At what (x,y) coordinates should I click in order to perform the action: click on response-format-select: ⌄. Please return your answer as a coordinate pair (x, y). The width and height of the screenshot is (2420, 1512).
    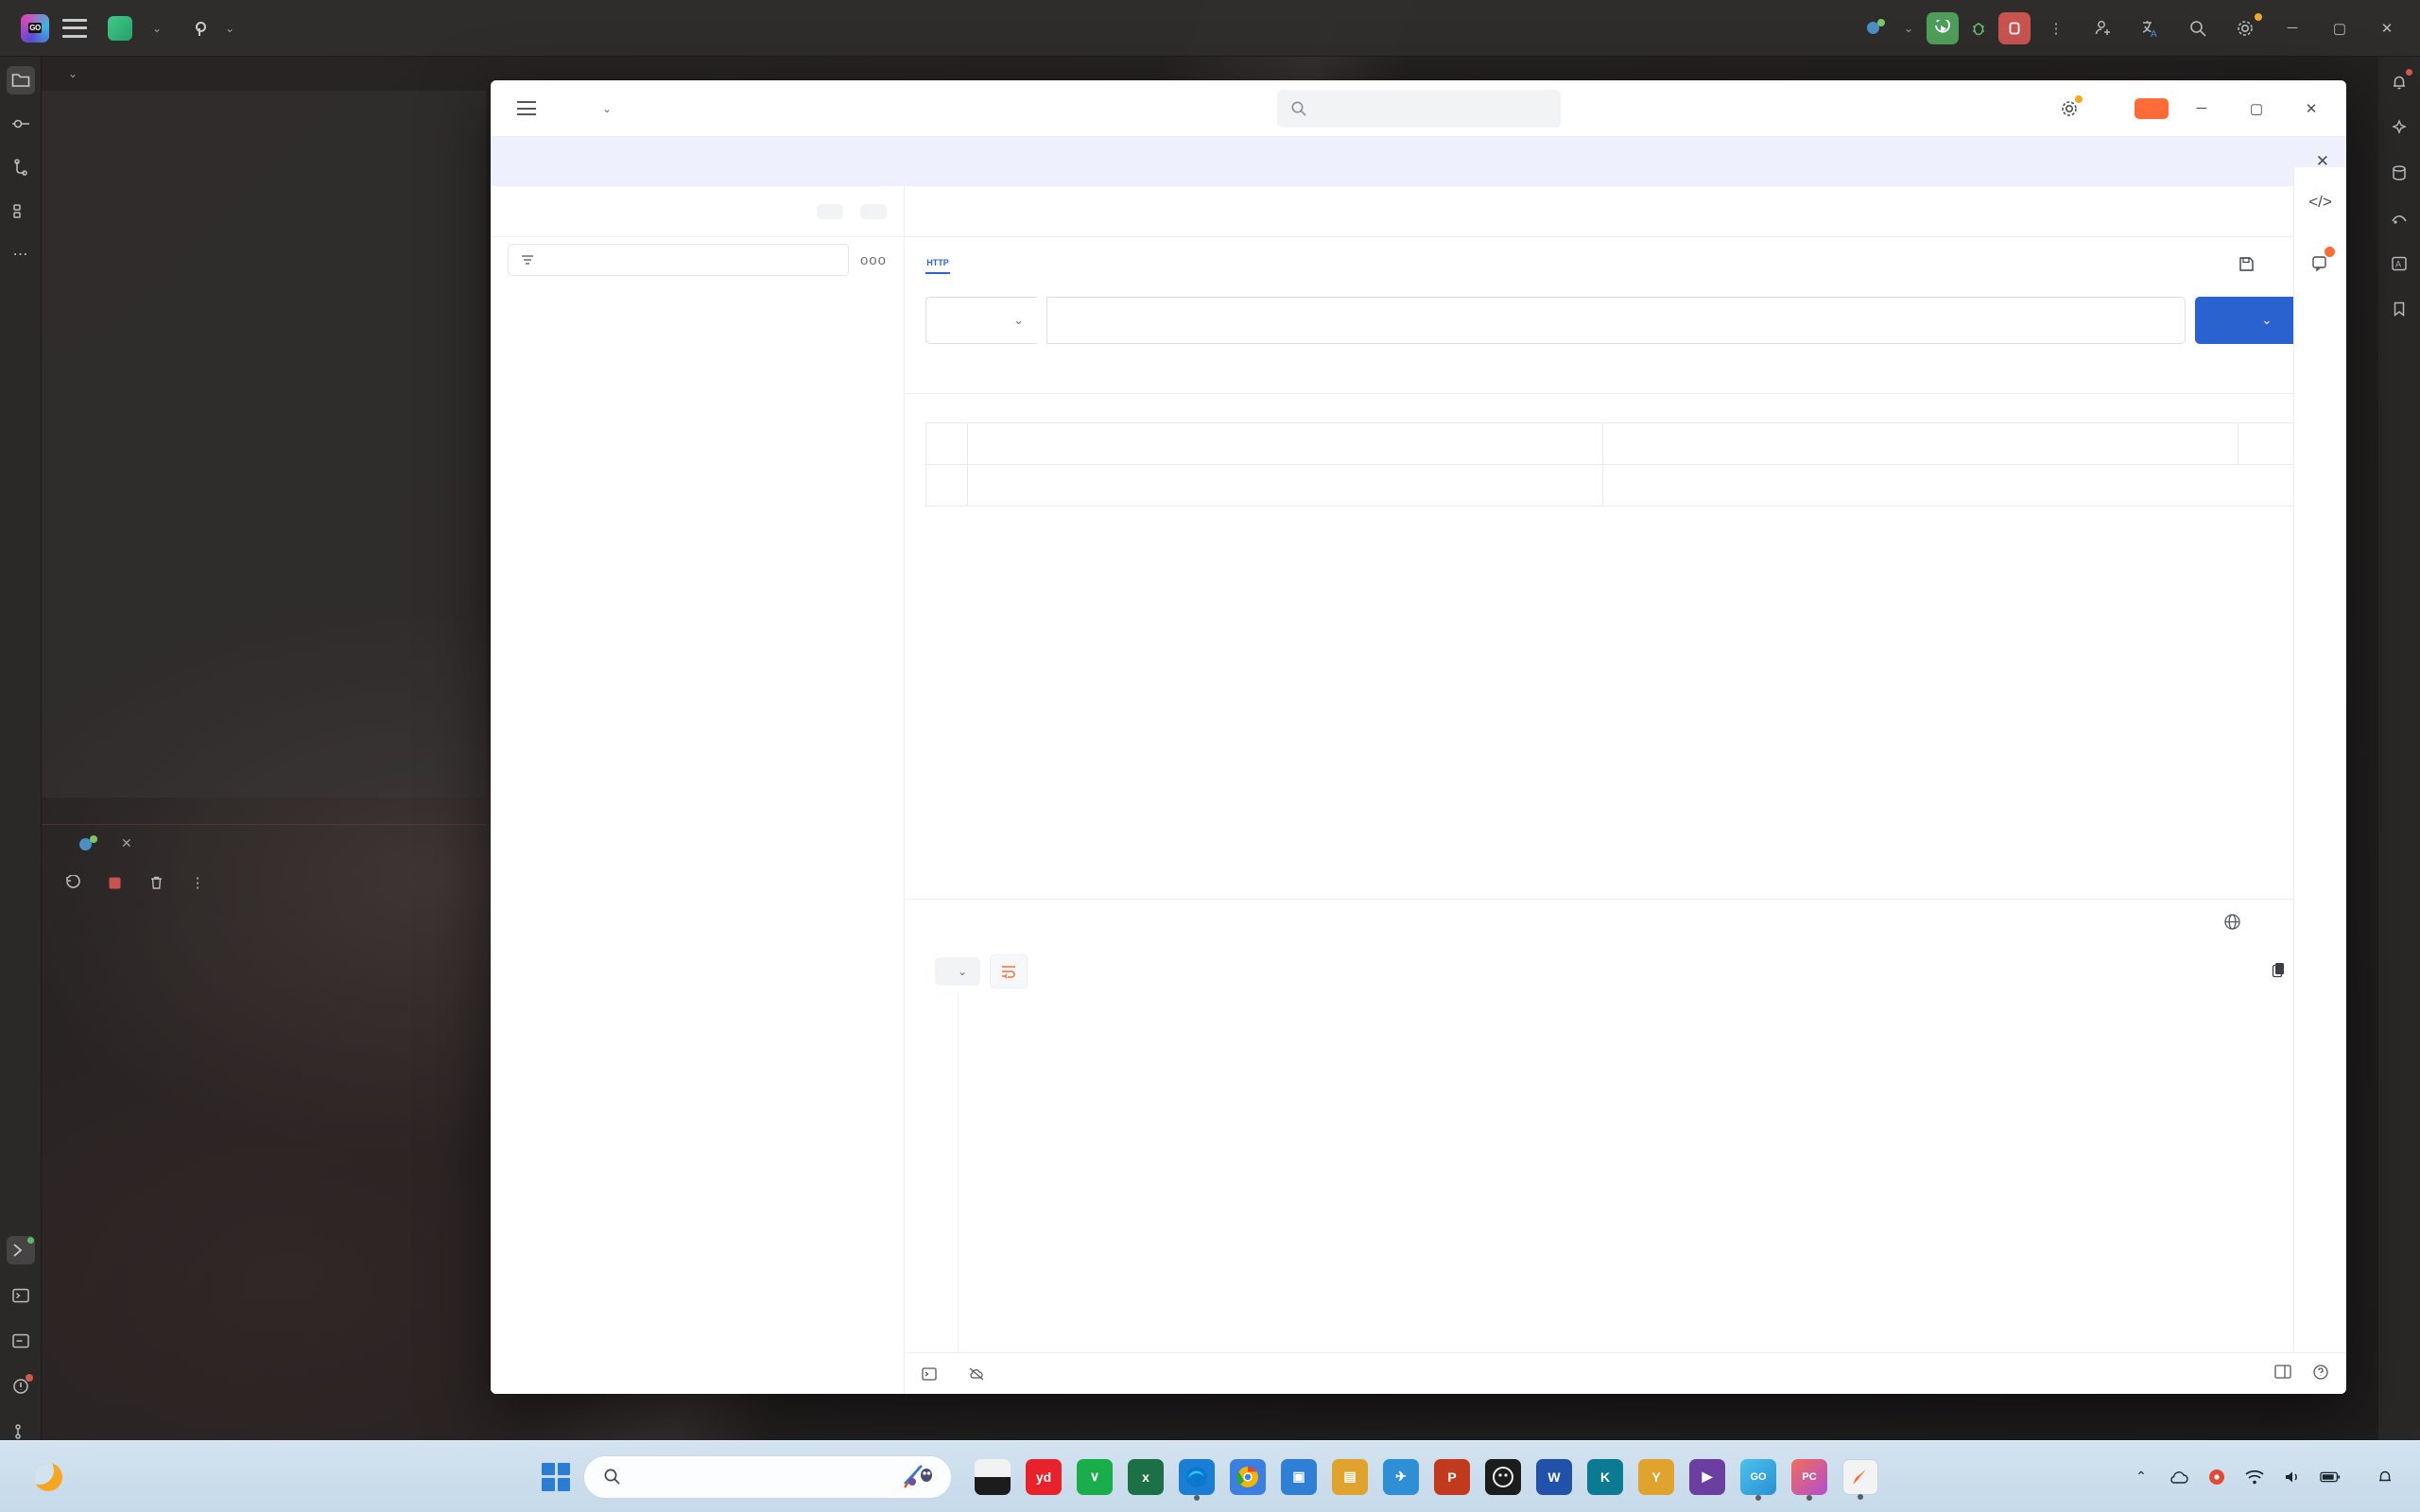
    Looking at the image, I should click on (958, 971).